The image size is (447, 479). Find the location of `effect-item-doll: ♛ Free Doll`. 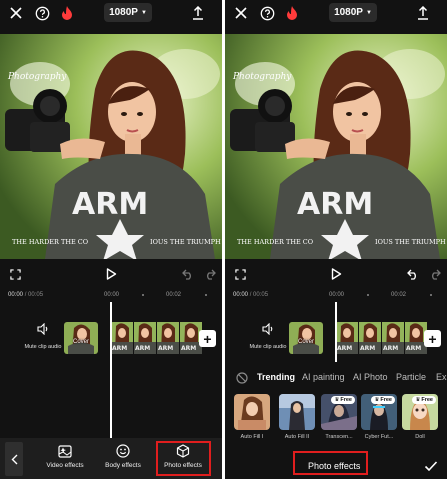

effect-item-doll: ♛ Free Doll is located at coordinates (420, 417).